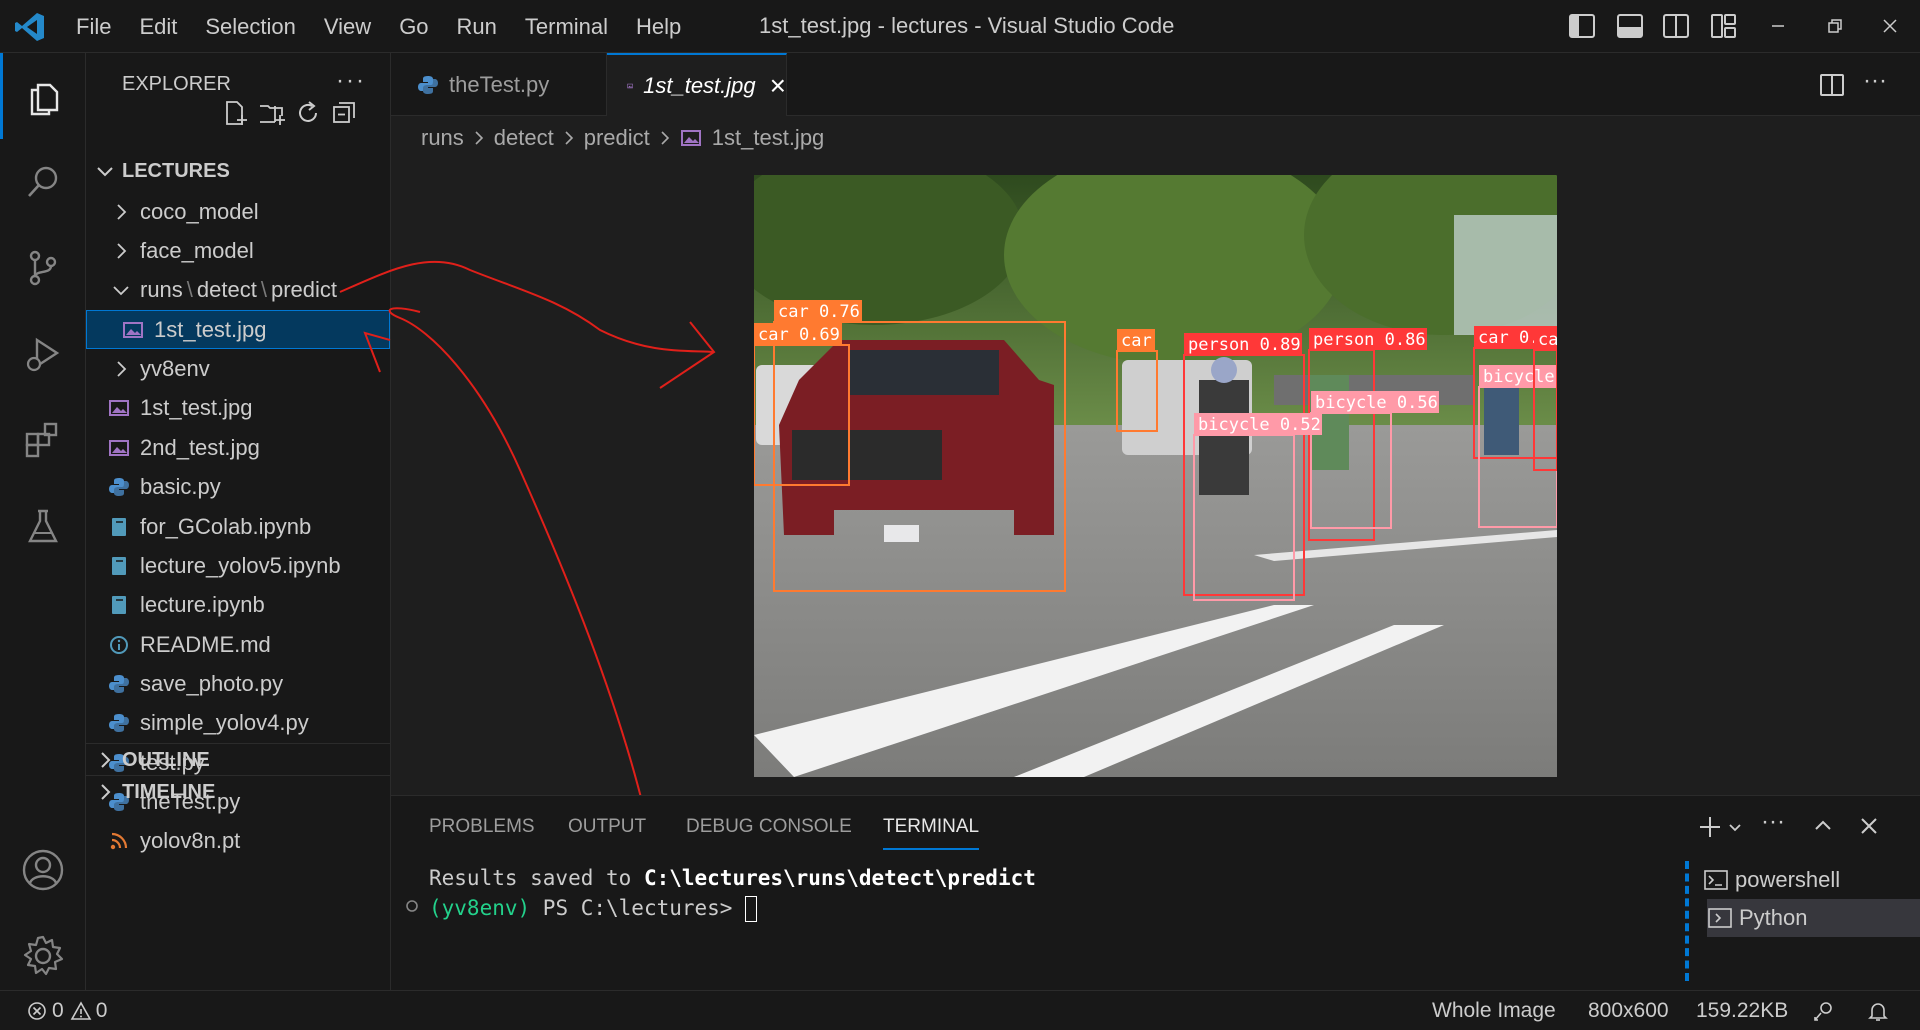 Image resolution: width=1920 pixels, height=1030 pixels. I want to click on customize-layout-icon, so click(1724, 26).